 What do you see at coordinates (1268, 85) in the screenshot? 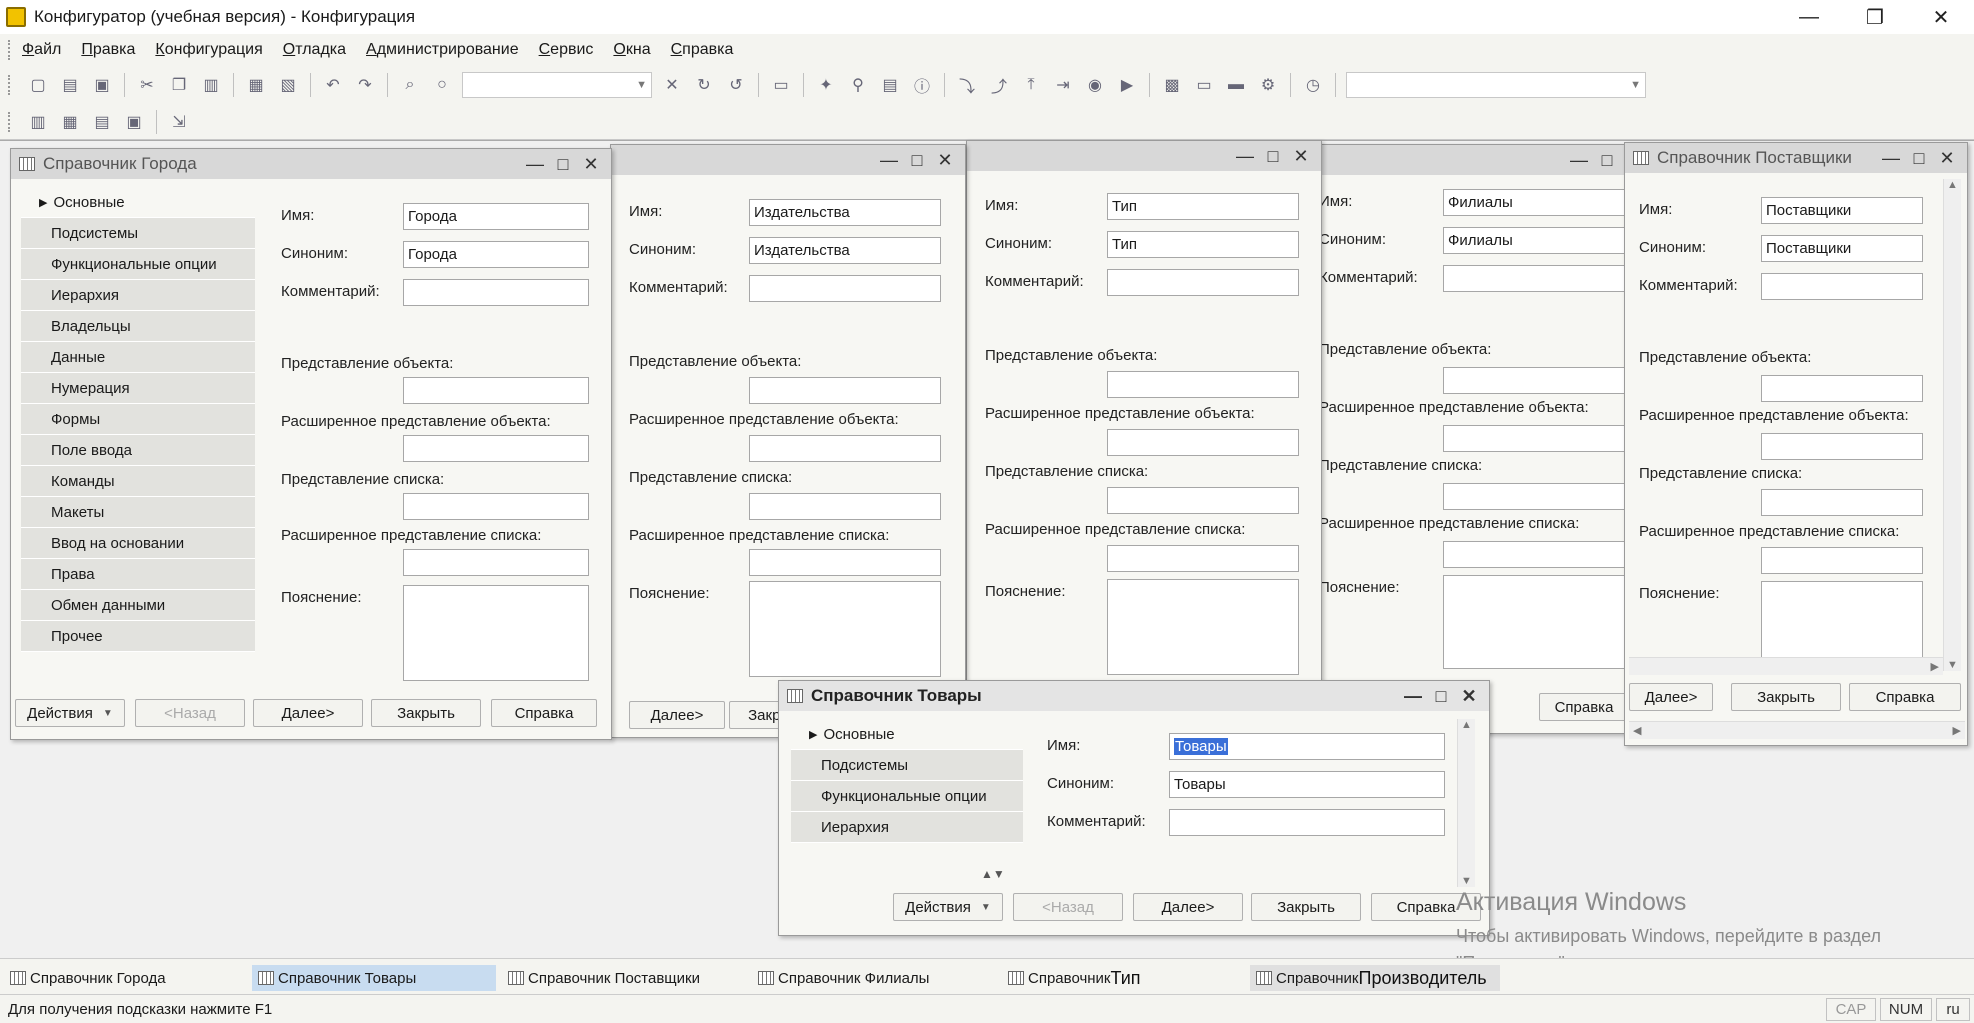
I see `settings-icon: ⚙` at bounding box center [1268, 85].